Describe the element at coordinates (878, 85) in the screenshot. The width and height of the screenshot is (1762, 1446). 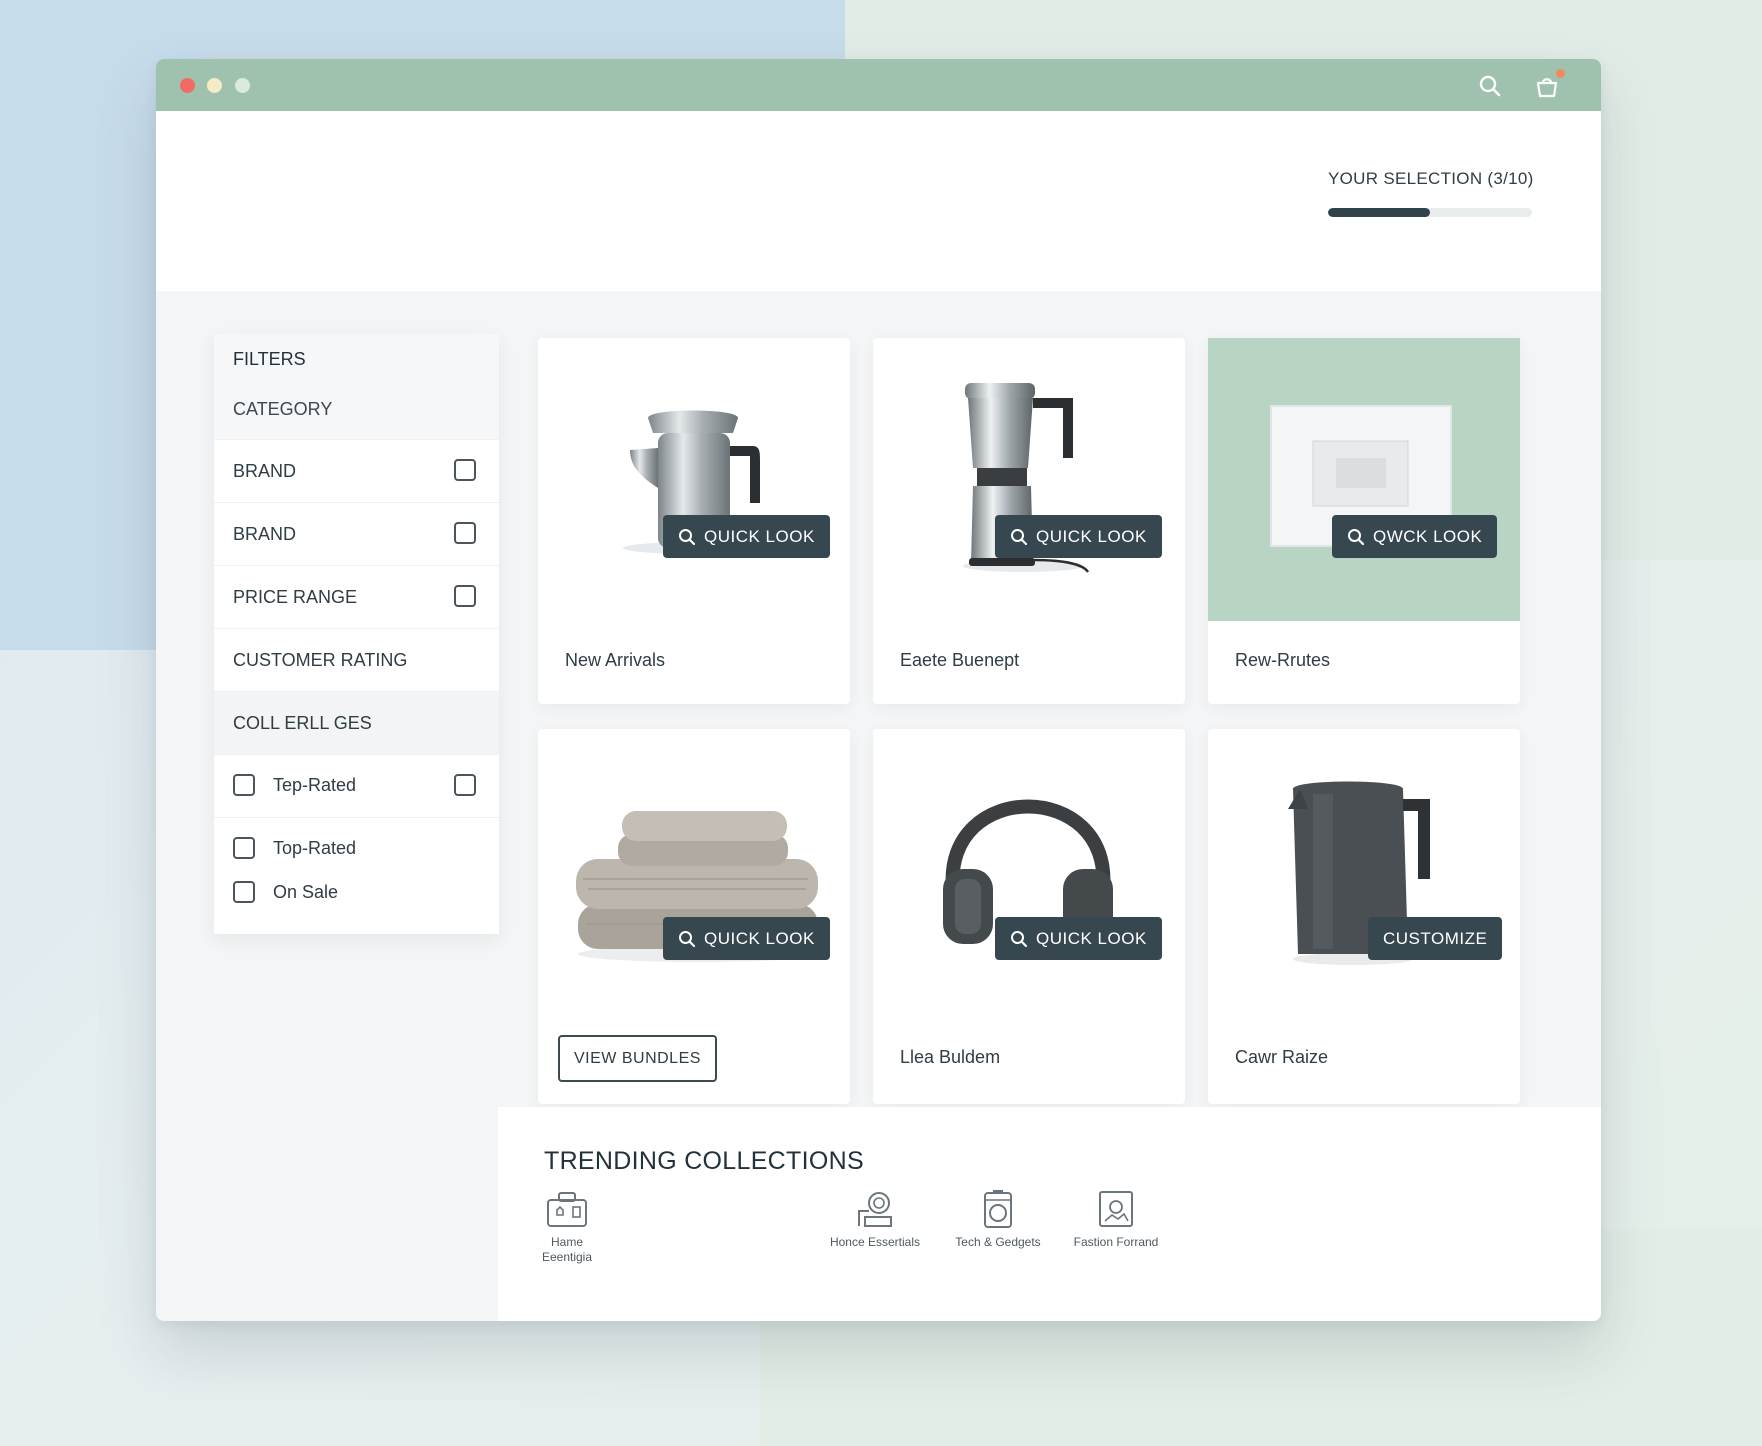
I see `title-bar` at that location.